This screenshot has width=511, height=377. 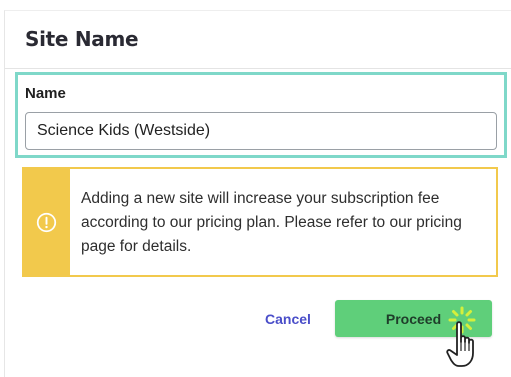 I want to click on alert-stripe, so click(x=47, y=222).